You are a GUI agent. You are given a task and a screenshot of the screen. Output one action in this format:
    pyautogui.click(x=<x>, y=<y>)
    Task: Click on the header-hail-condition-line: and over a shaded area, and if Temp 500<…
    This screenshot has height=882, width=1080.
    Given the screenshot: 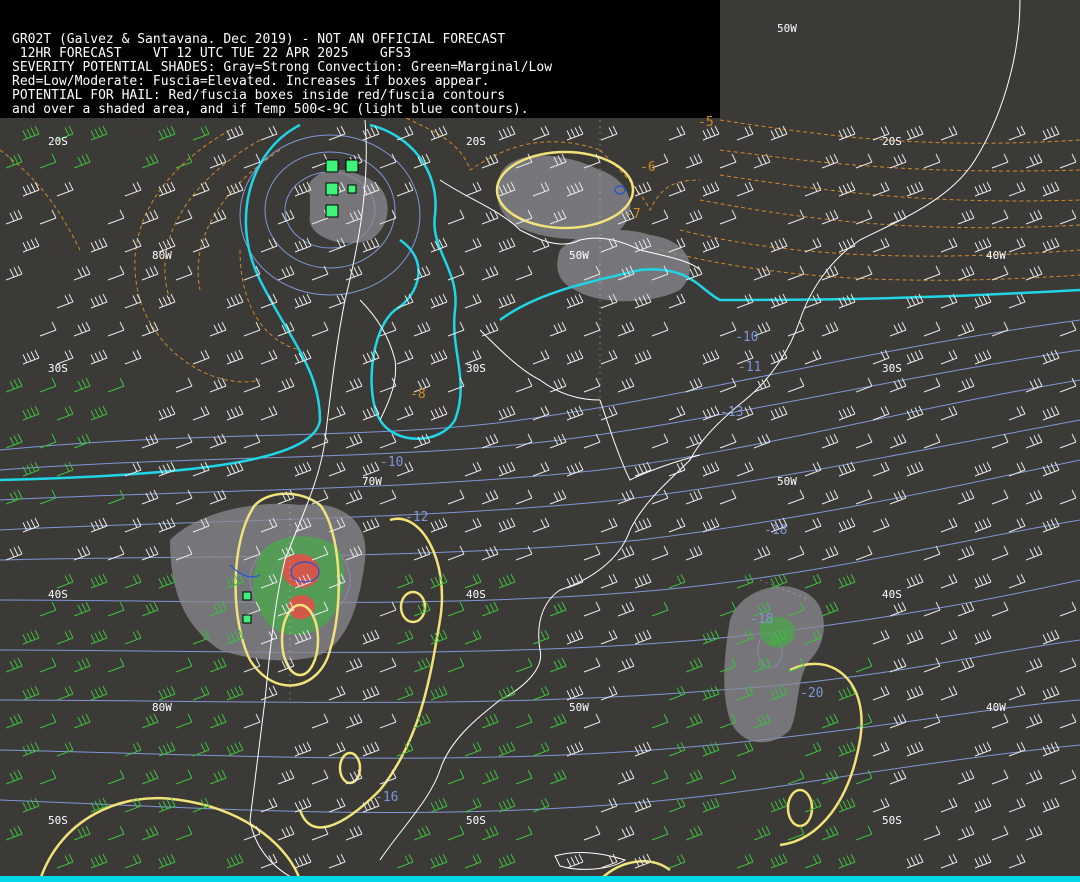 What is the action you would take?
    pyautogui.click(x=270, y=109)
    